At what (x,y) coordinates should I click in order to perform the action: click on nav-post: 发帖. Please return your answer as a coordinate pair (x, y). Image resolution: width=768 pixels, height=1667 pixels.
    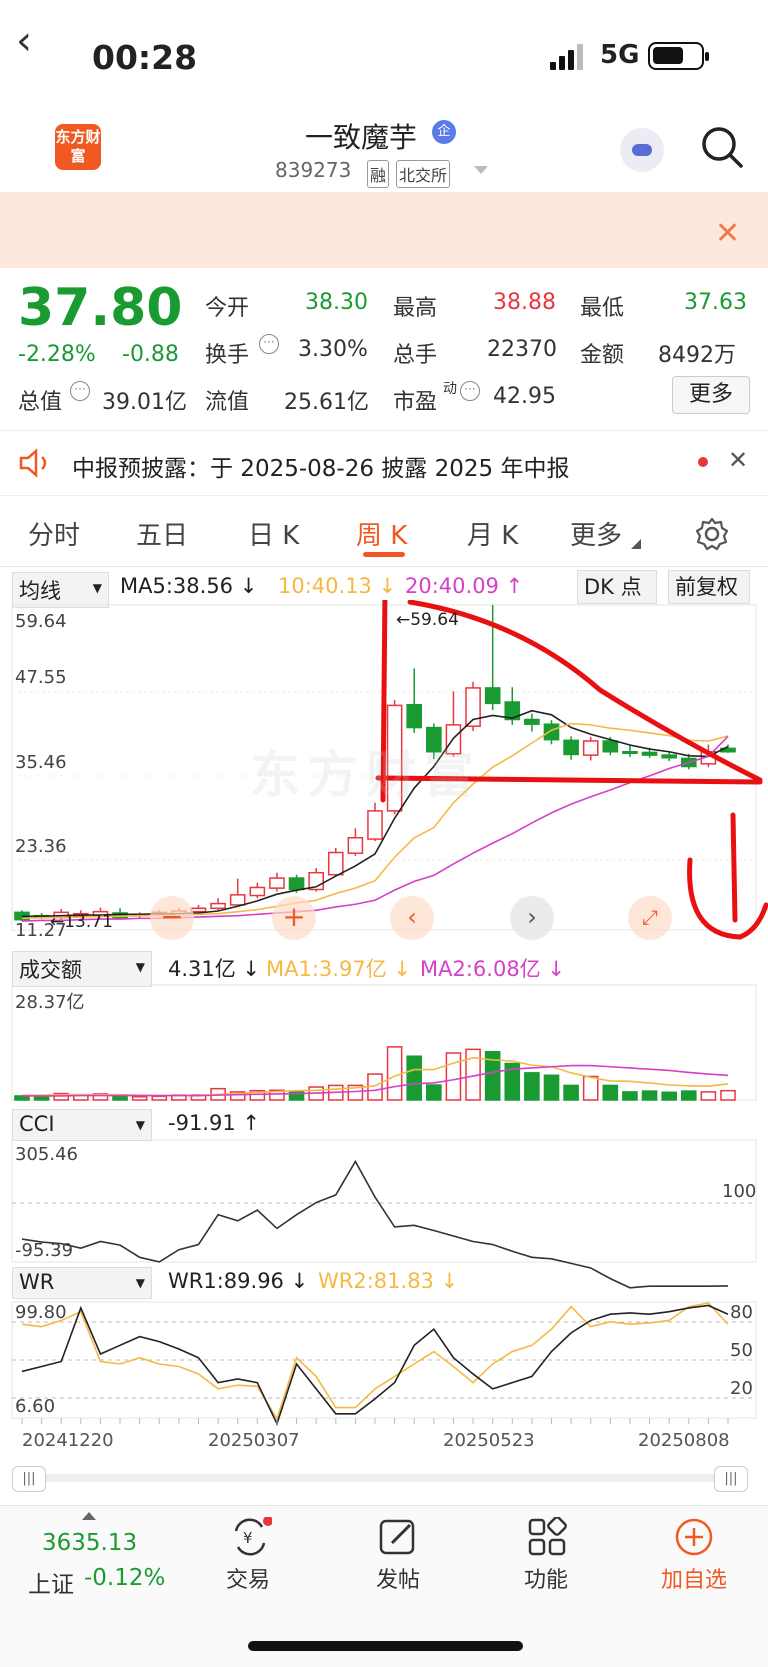
    Looking at the image, I should click on (398, 1578).